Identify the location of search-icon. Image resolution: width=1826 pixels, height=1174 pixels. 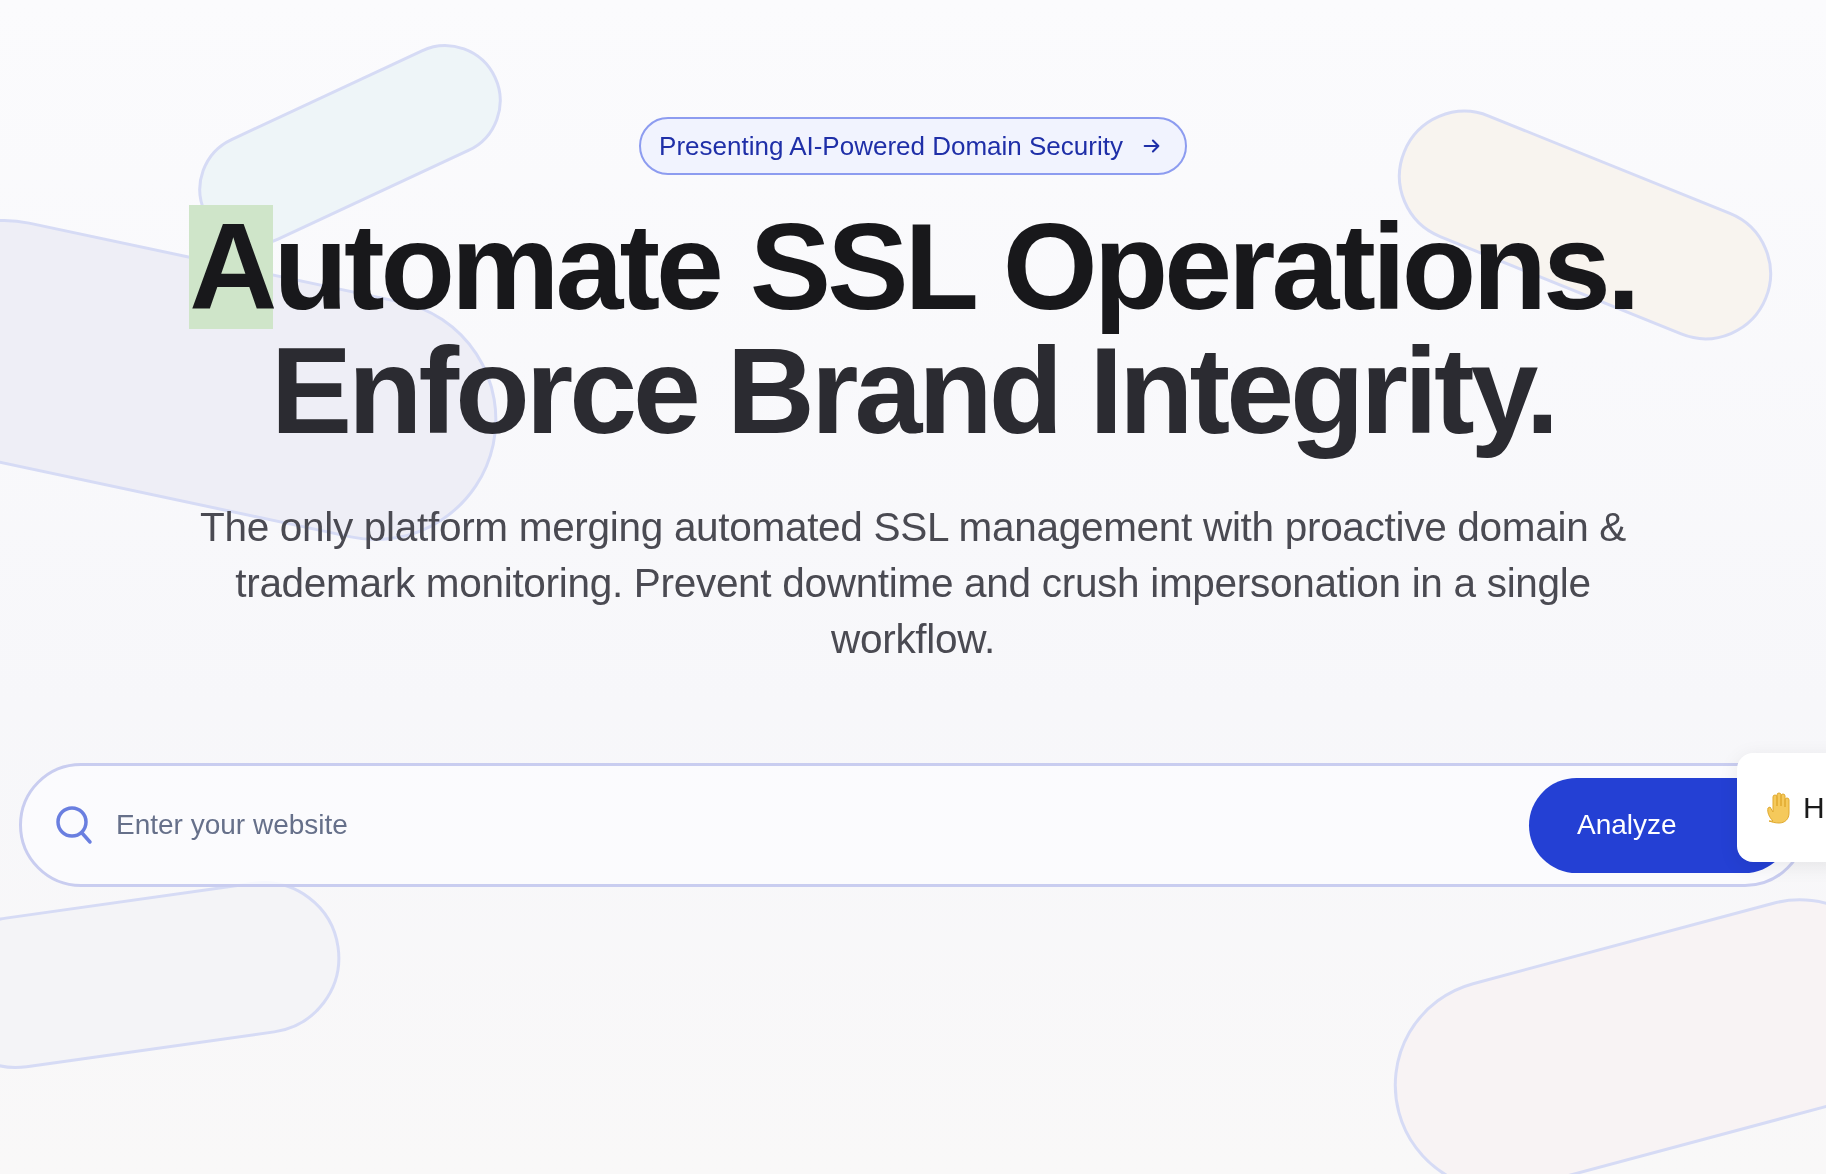
(74, 825).